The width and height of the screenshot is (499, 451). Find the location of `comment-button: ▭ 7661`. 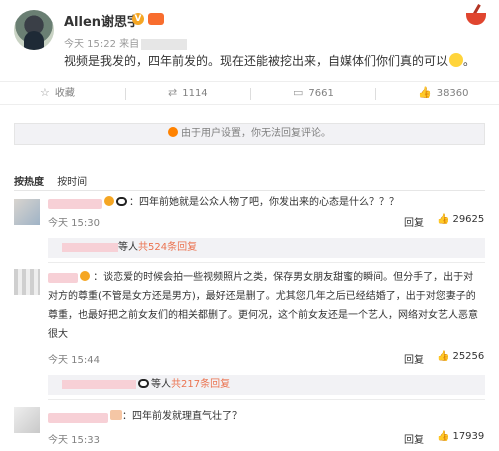

comment-button: ▭ 7661 is located at coordinates (313, 94).